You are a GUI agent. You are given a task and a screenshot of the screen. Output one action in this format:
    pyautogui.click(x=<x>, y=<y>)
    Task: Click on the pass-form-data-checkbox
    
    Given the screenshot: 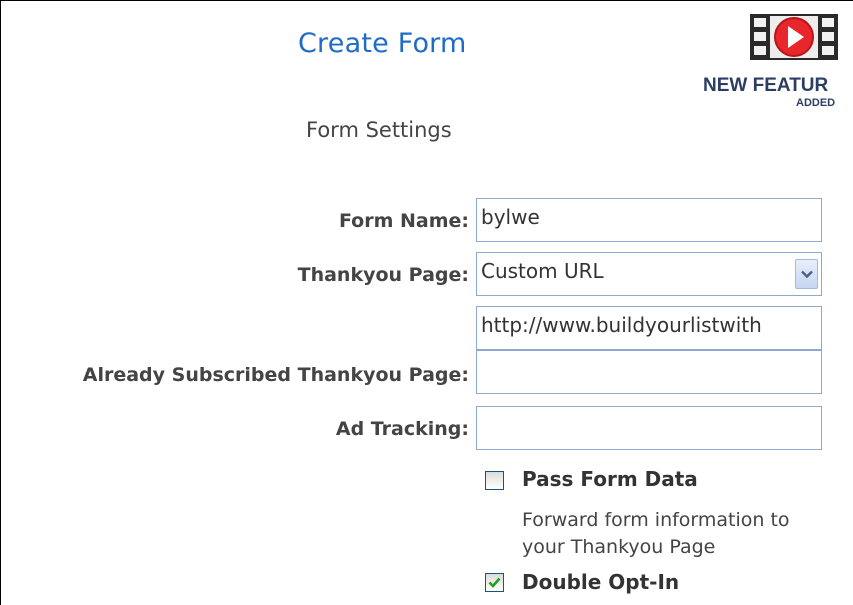 What is the action you would take?
    pyautogui.click(x=494, y=480)
    